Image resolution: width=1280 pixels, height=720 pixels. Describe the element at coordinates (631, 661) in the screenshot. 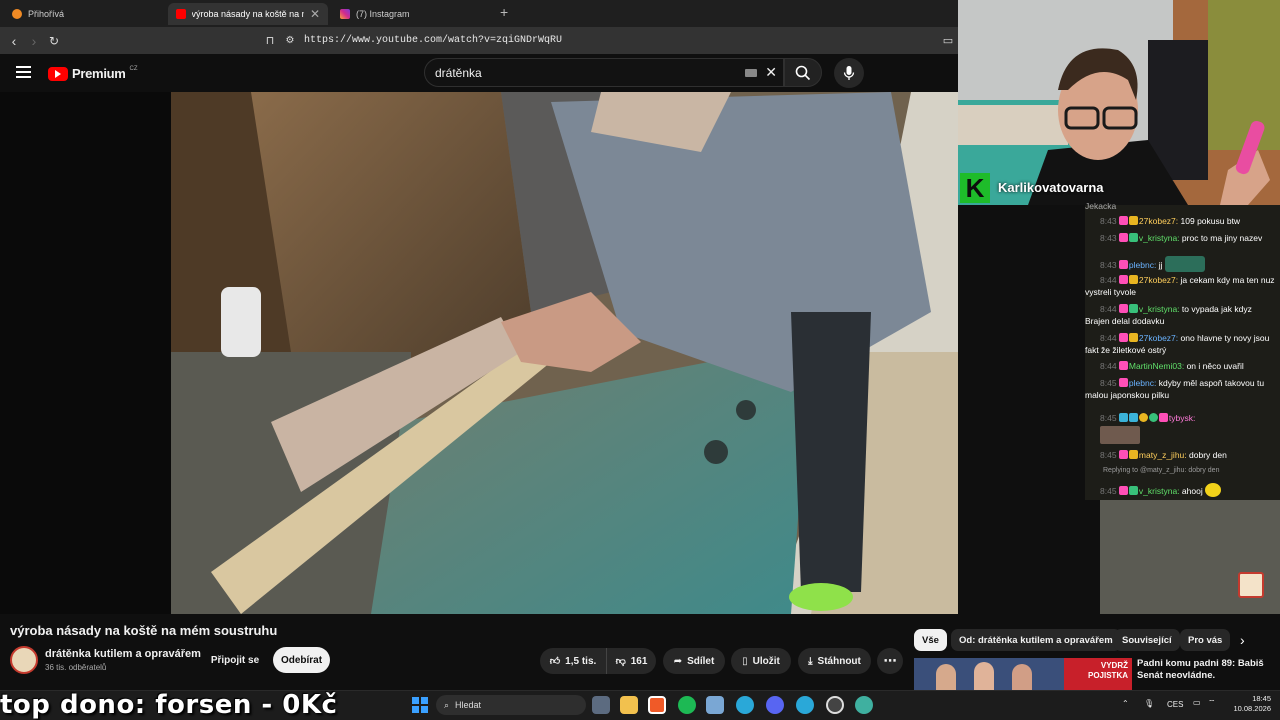

I see `dislike-button: 👎︎ 161` at that location.